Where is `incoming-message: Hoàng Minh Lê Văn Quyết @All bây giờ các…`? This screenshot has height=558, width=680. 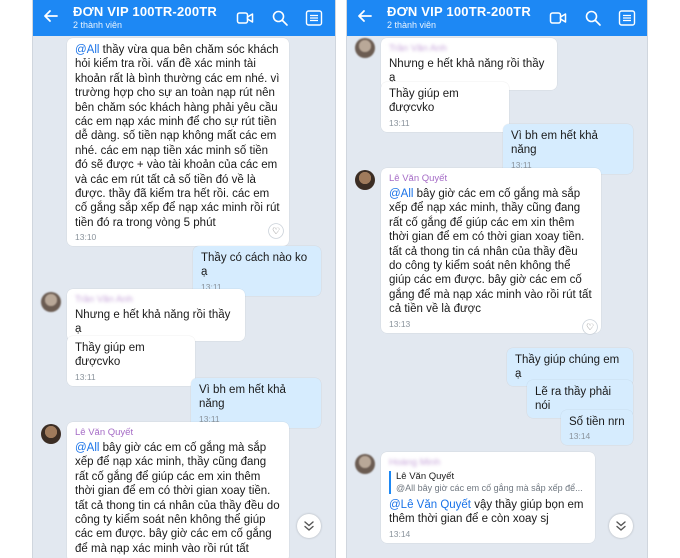 incoming-message: Hoàng Minh Lê Văn Quyết @All bây giờ các… is located at coordinates (488, 497).